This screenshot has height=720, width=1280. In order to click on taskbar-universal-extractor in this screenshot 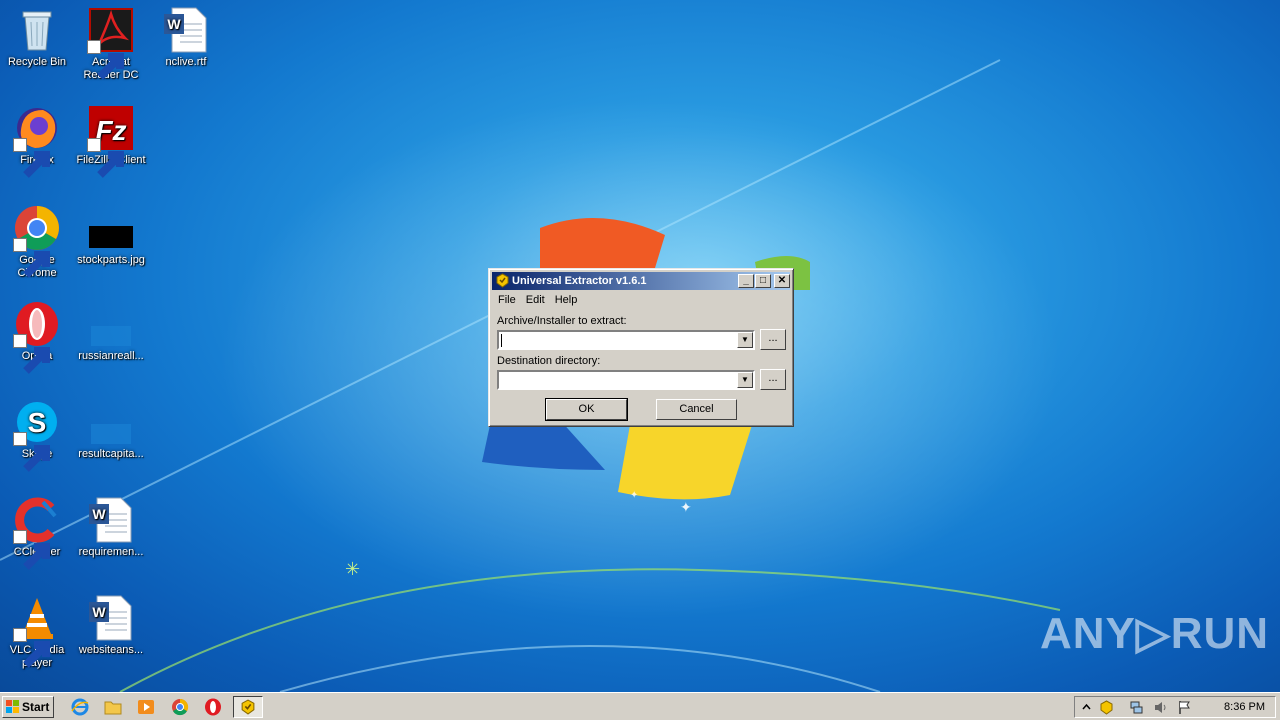, I will do `click(248, 707)`.